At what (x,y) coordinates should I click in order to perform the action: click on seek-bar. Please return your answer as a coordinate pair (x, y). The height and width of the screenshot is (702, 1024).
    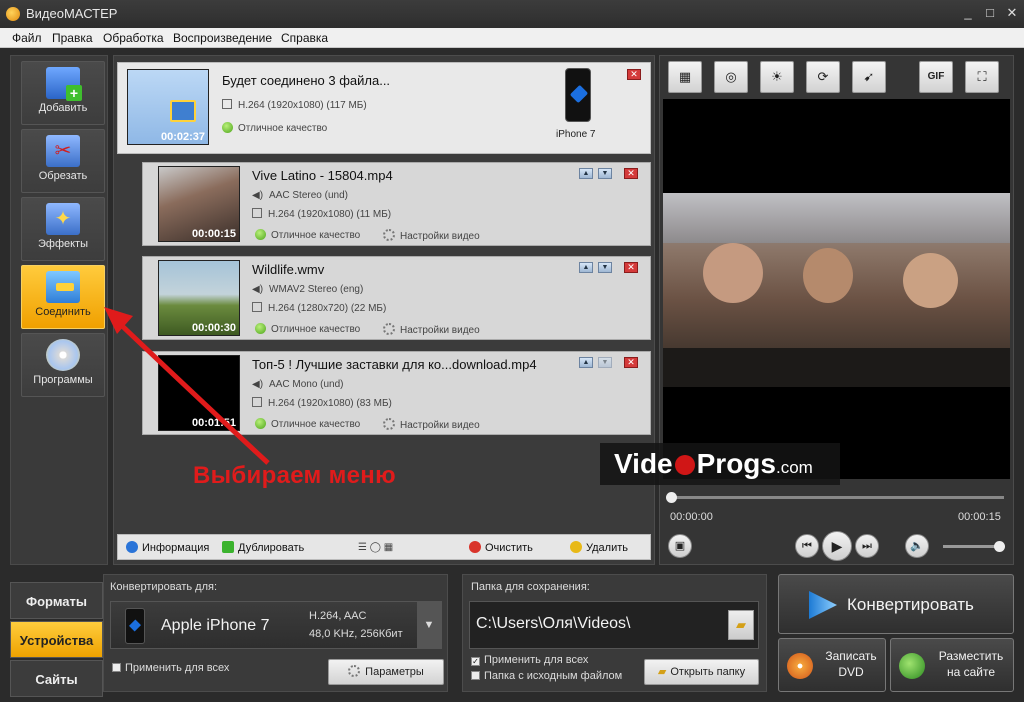
    Looking at the image, I should click on (835, 497).